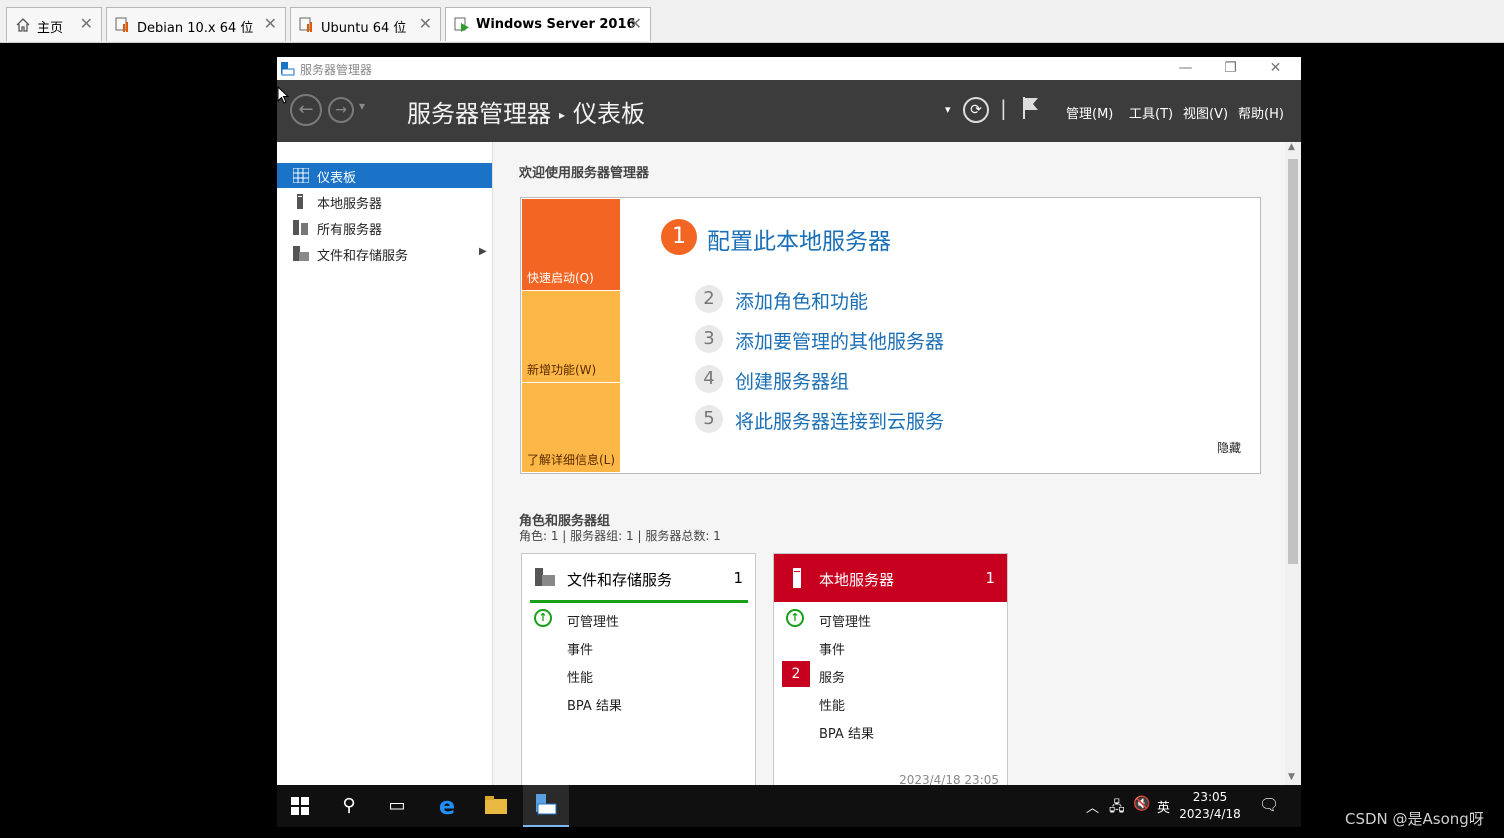  Describe the element at coordinates (709, 379) in the screenshot. I see `step-number: 4` at that location.